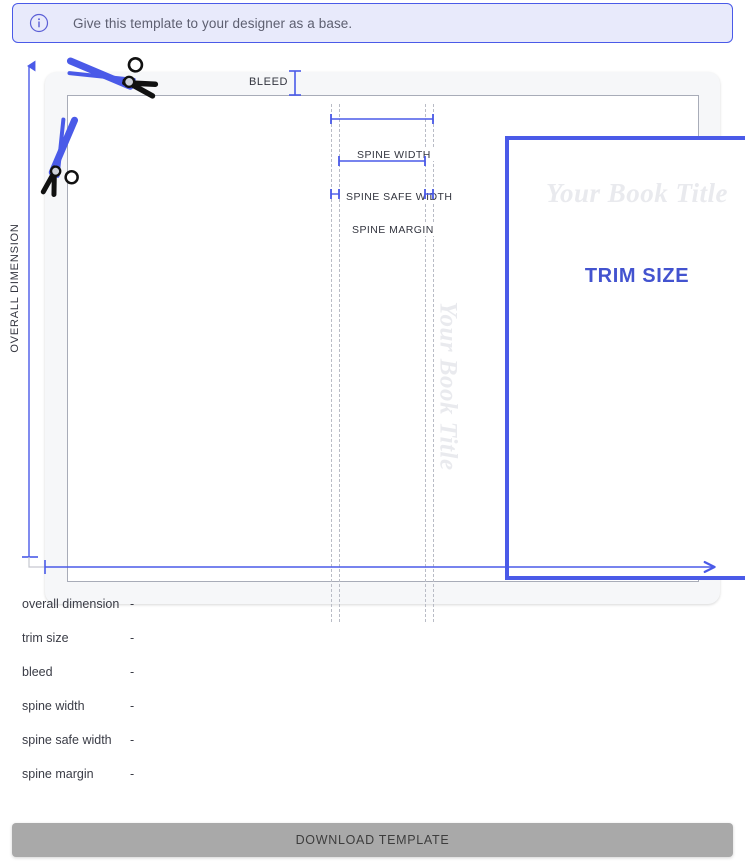  Describe the element at coordinates (372, 840) in the screenshot. I see `download-template-button: DOWNLOAD TEMPLATE` at that location.